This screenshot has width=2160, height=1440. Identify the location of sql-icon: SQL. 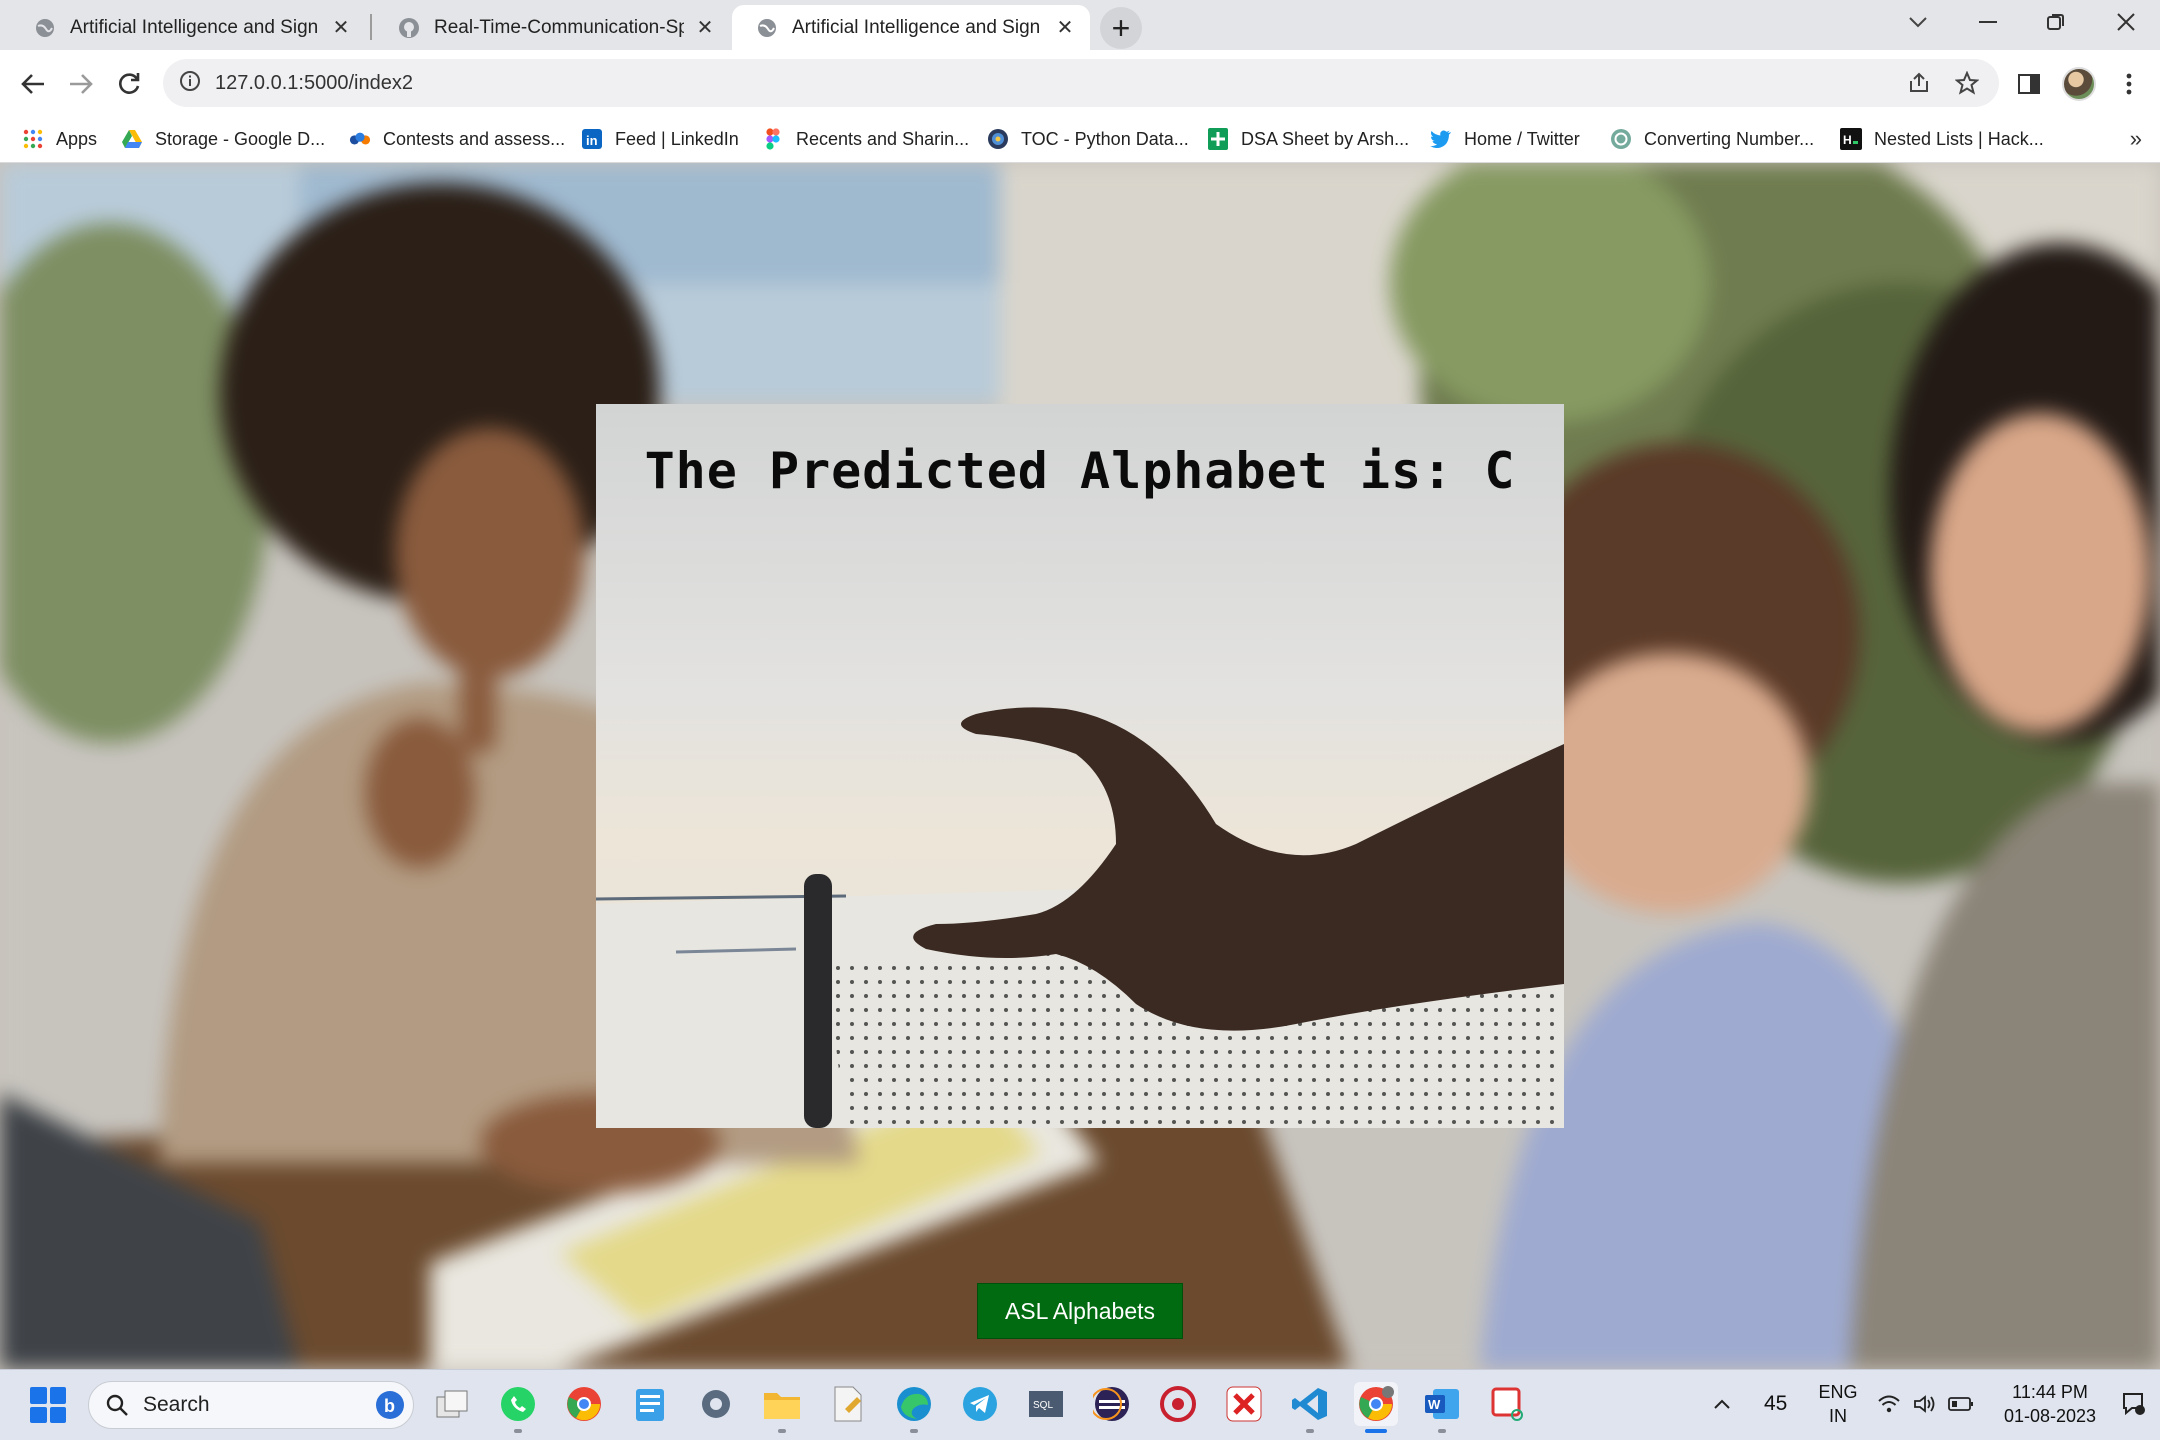
(1046, 1404).